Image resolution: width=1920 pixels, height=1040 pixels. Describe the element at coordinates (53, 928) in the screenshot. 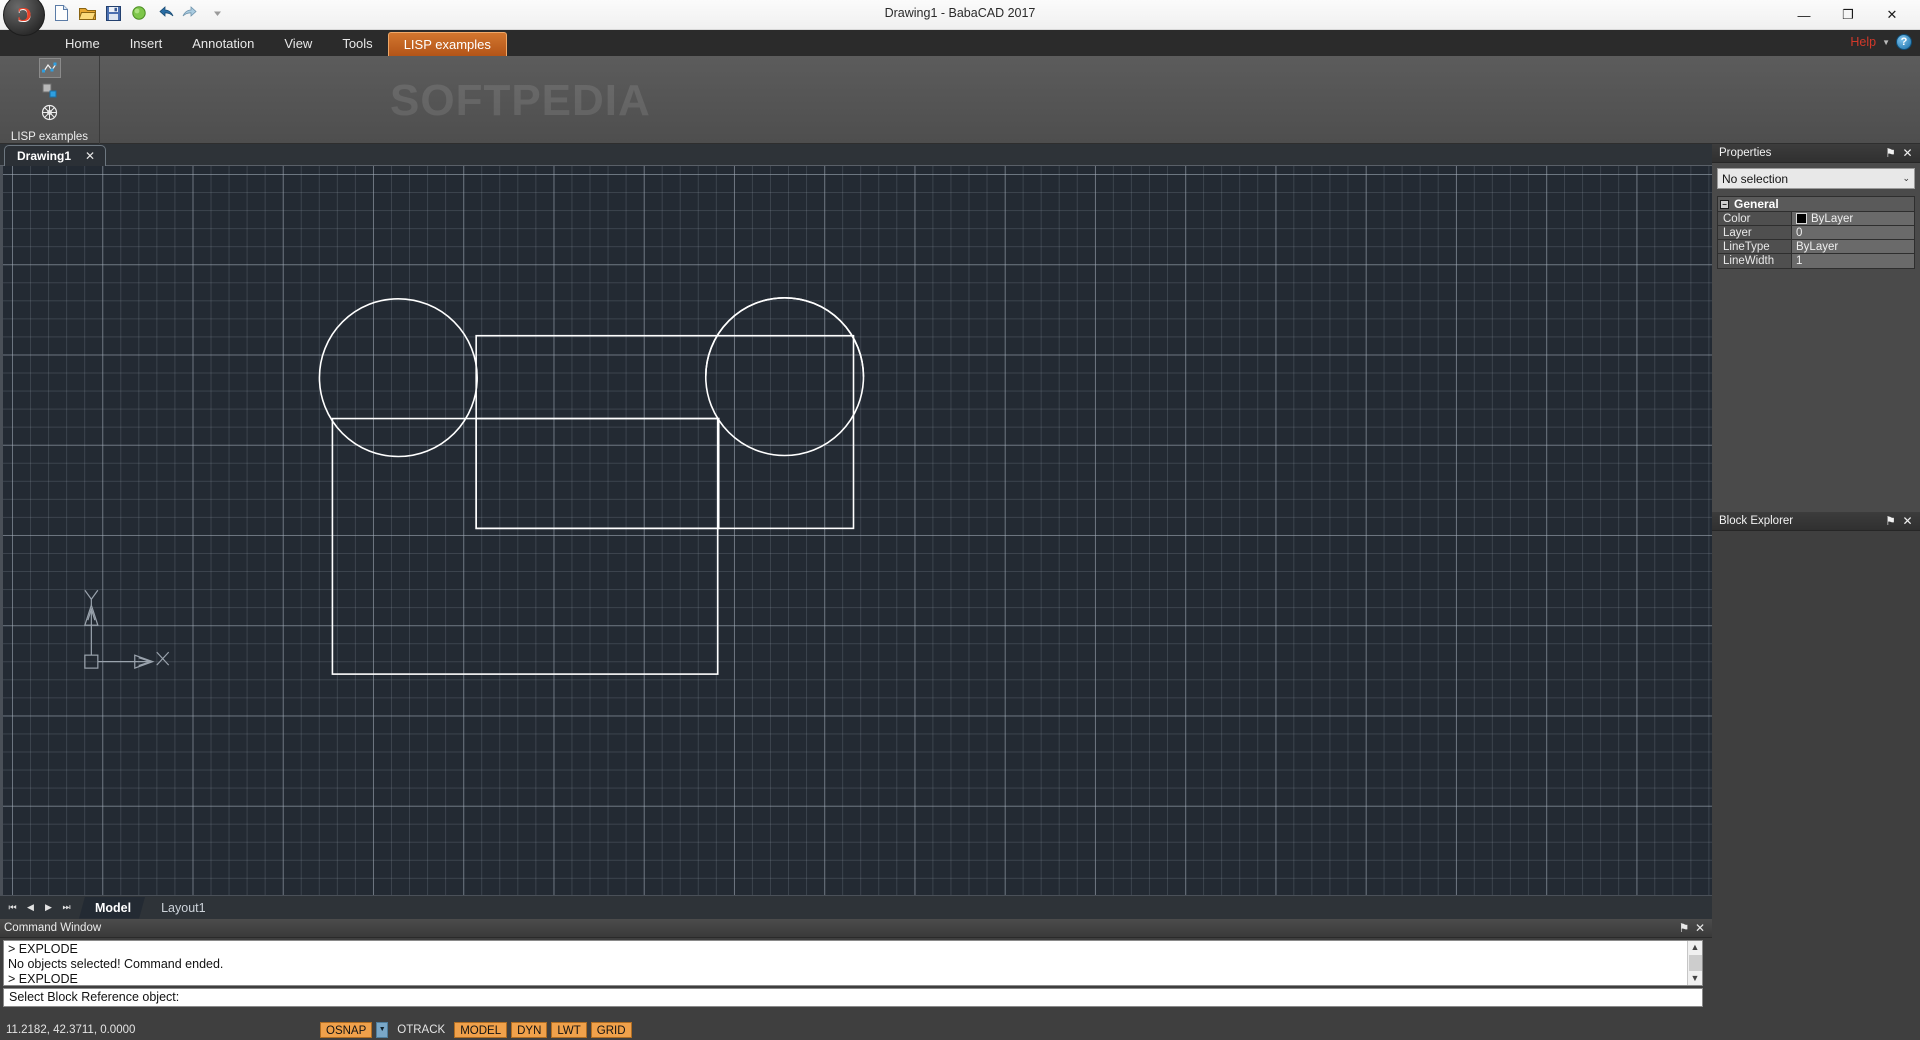

I see `command-window-title: Command Window` at that location.